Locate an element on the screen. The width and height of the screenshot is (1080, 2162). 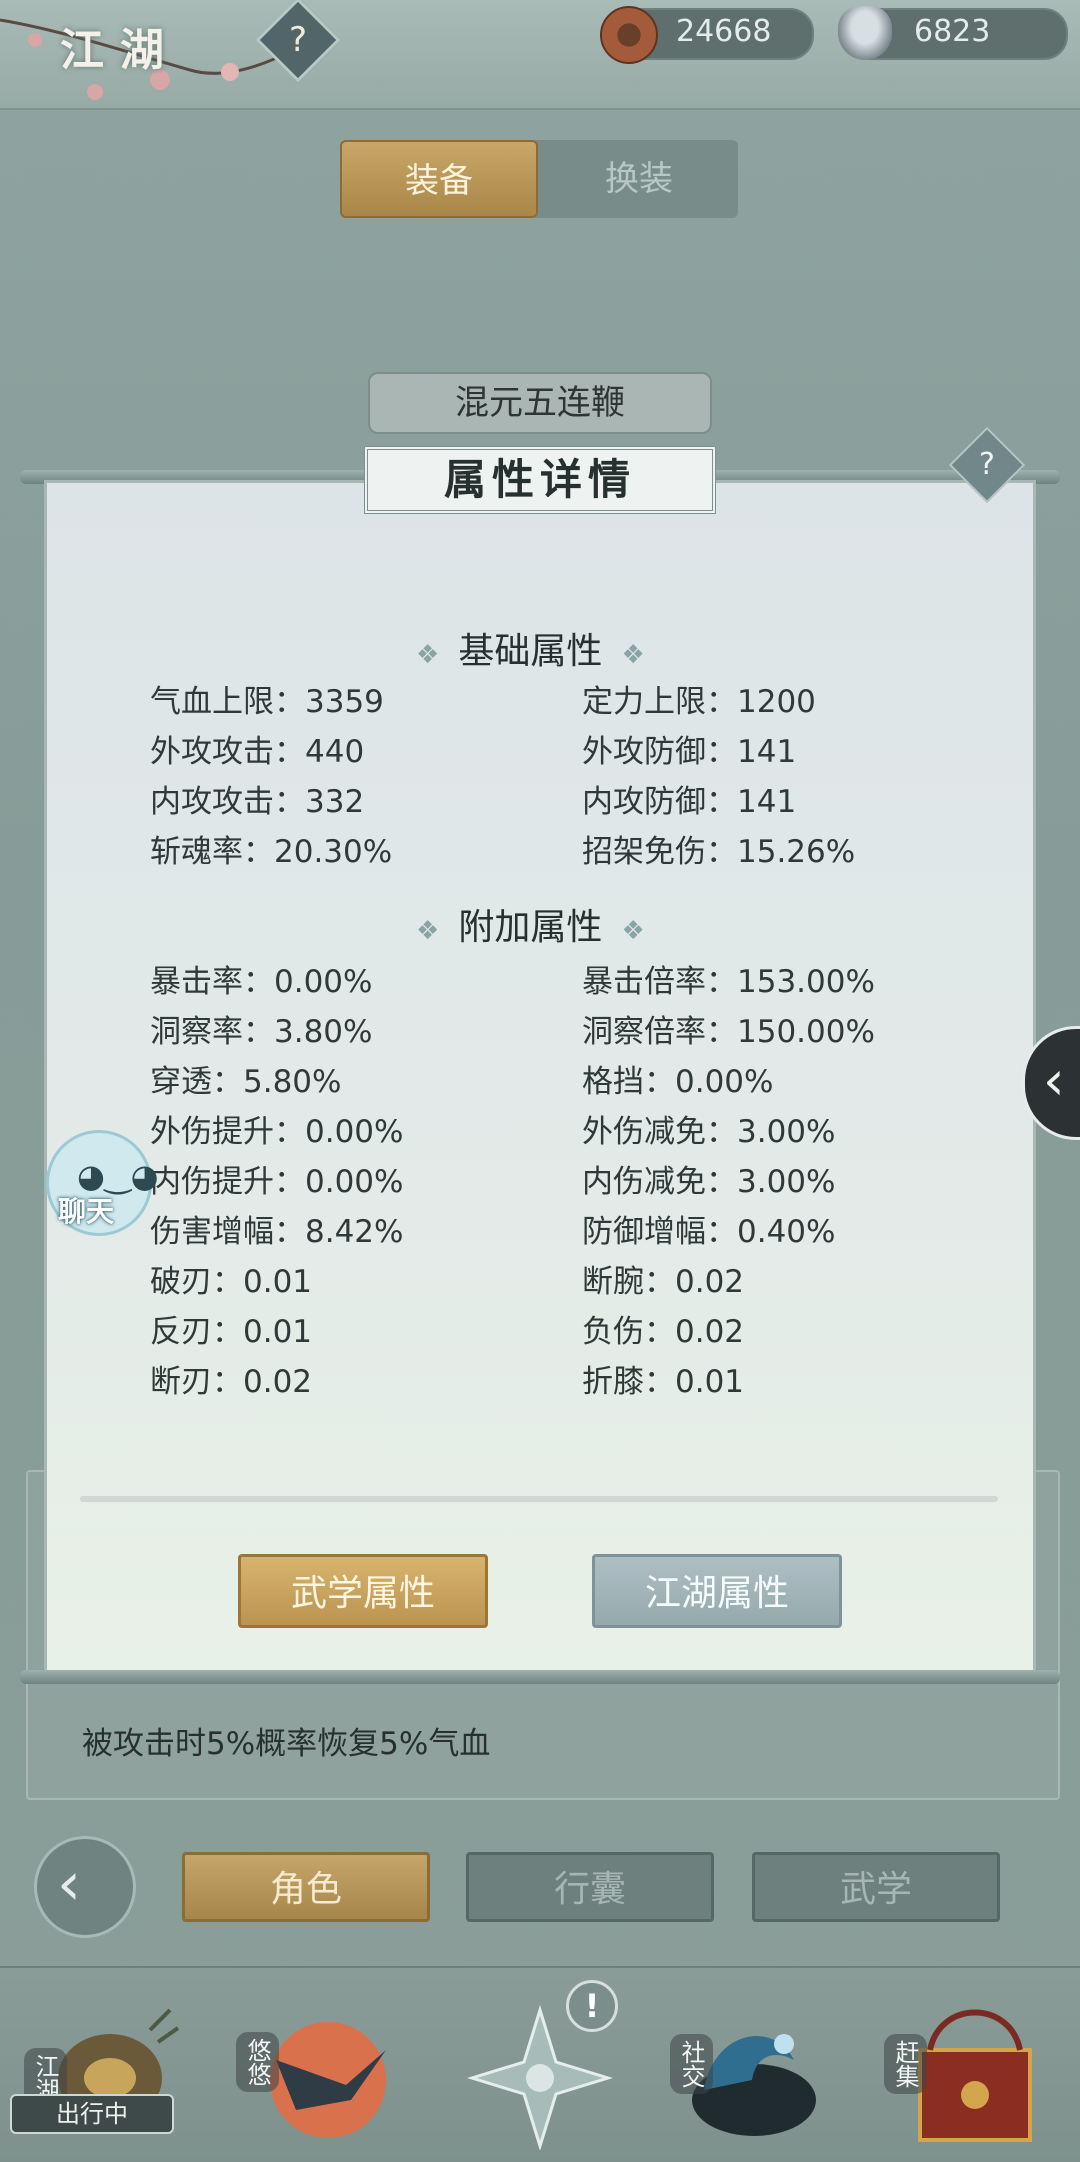
stat-item: 暴击倍率：153.00% is located at coordinates (728, 982).